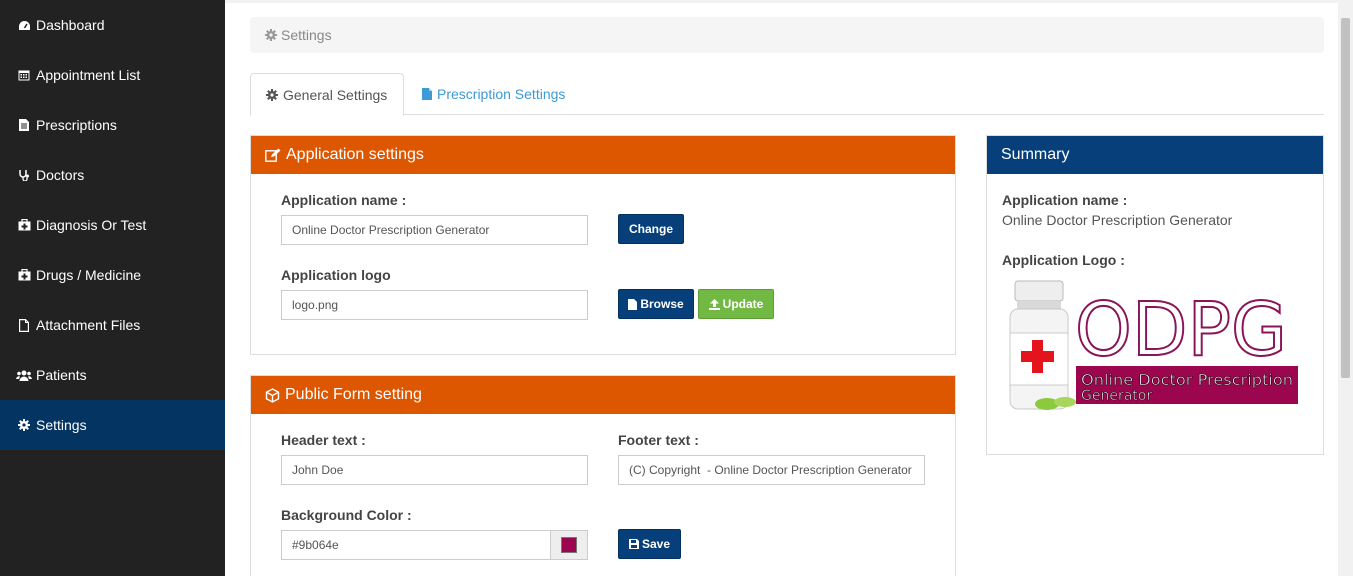  Describe the element at coordinates (434, 305) in the screenshot. I see `application-logo-input` at that location.